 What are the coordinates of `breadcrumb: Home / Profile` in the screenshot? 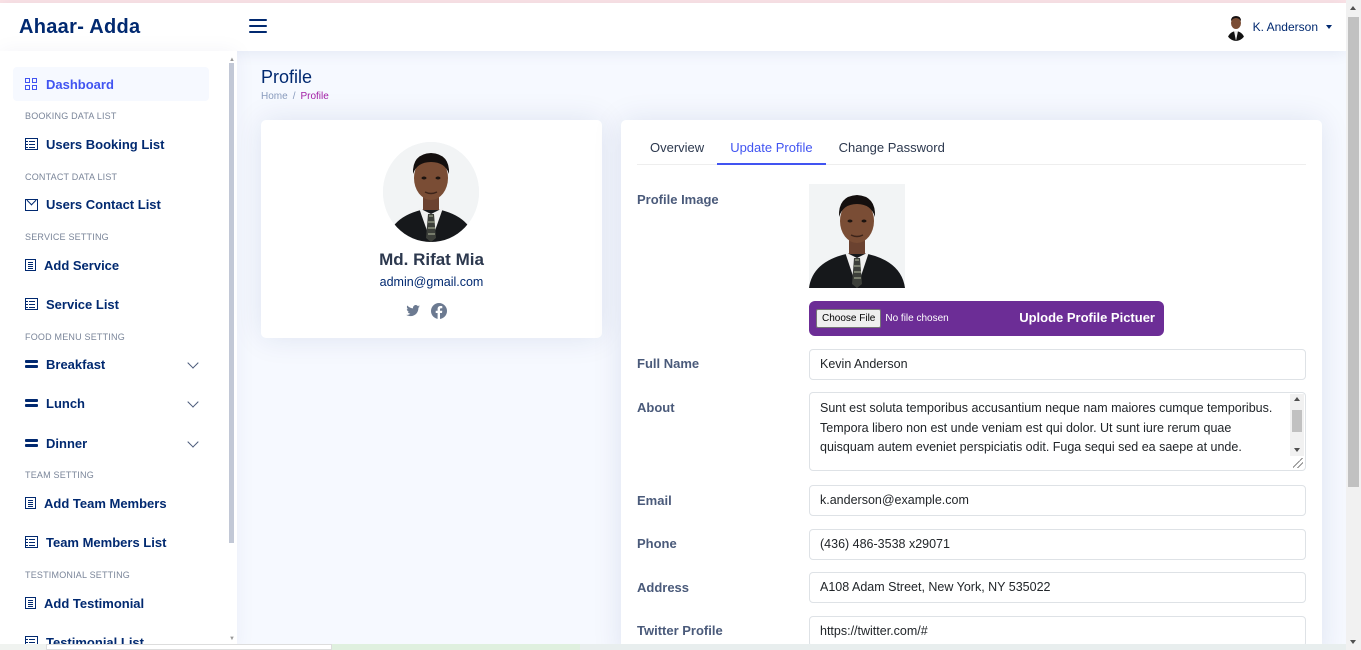 It's located at (295, 96).